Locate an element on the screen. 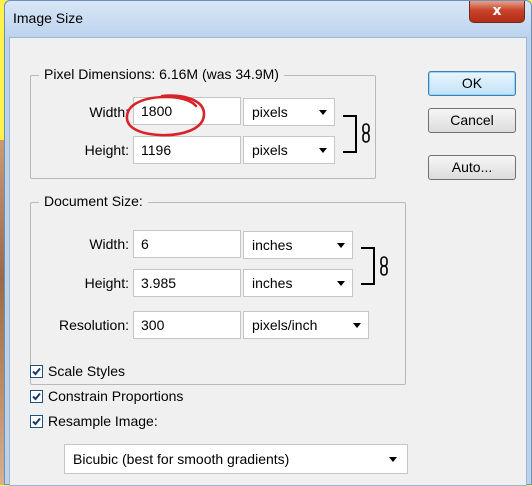  dialog-title: Image Size is located at coordinates (48, 18).